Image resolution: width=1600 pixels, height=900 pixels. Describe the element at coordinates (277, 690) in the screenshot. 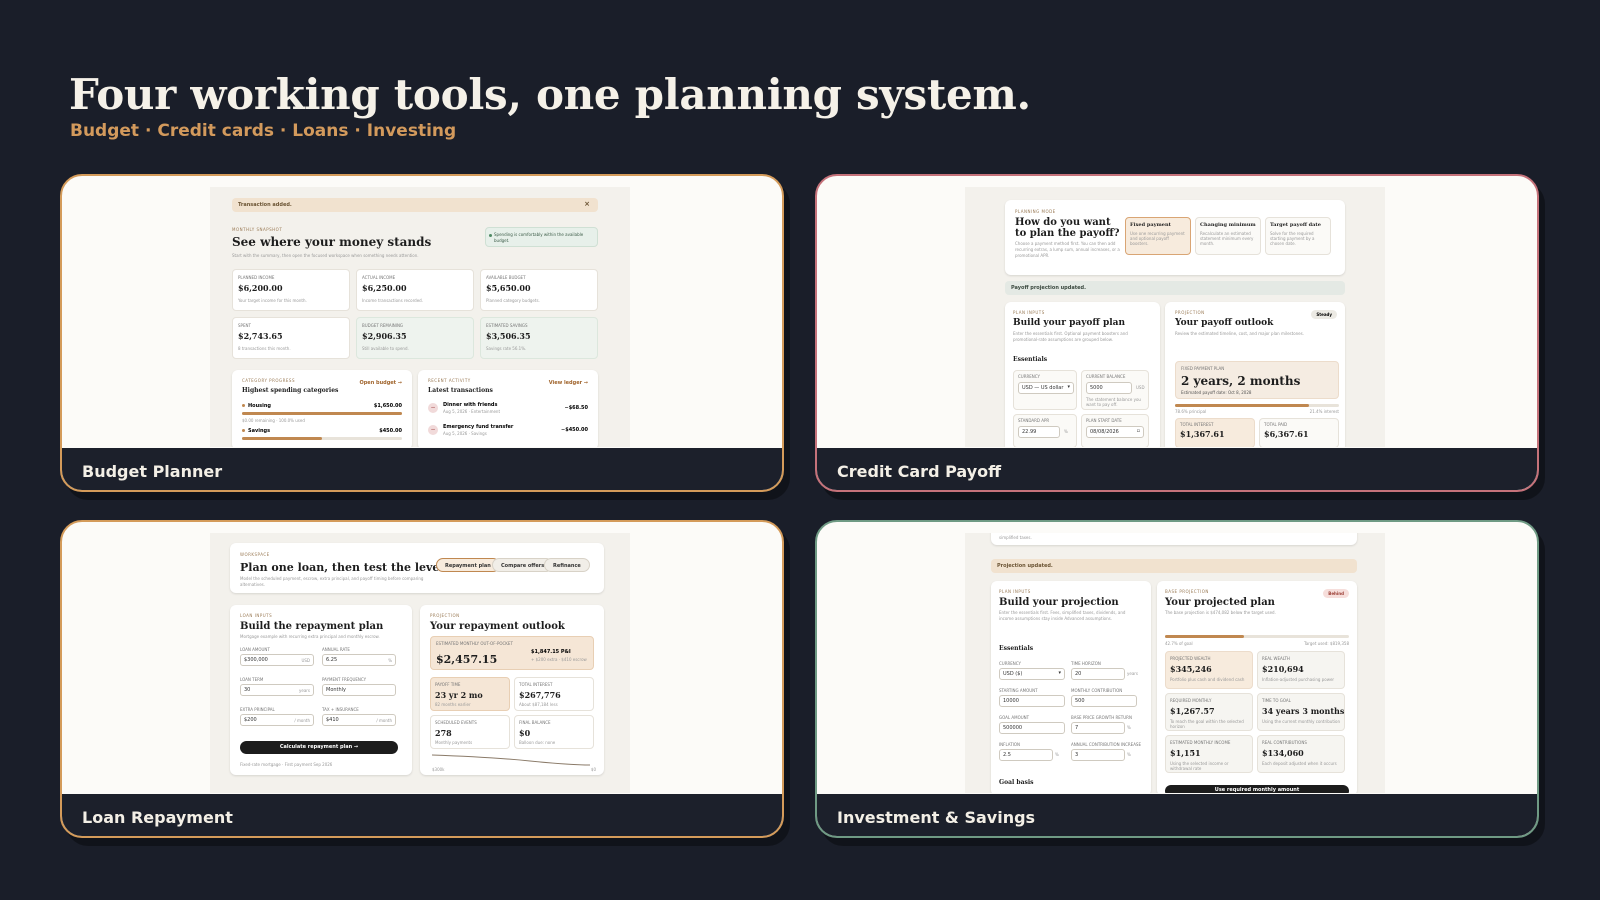

I see `loan-field-input: 30 years` at that location.